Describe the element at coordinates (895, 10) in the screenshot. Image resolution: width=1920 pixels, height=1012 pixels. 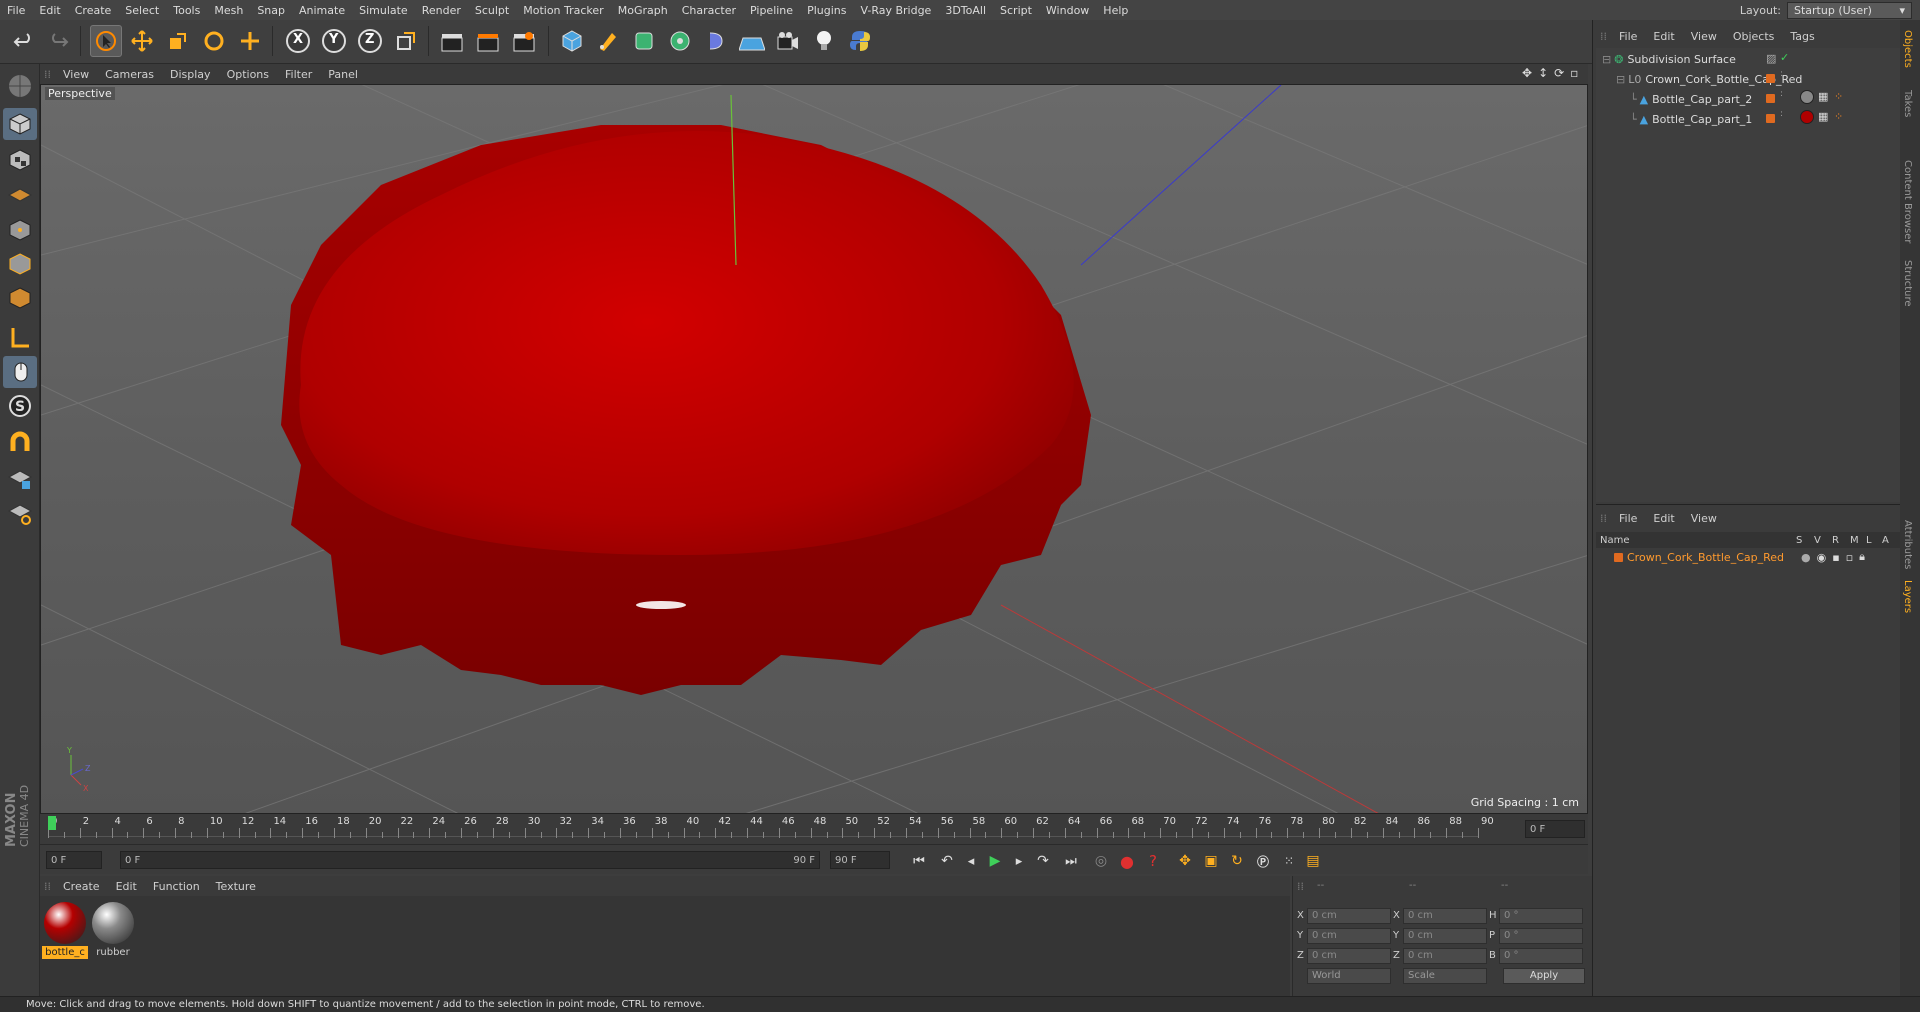
I see `menu-v-ray-bridge: V-Ray Bridge` at that location.